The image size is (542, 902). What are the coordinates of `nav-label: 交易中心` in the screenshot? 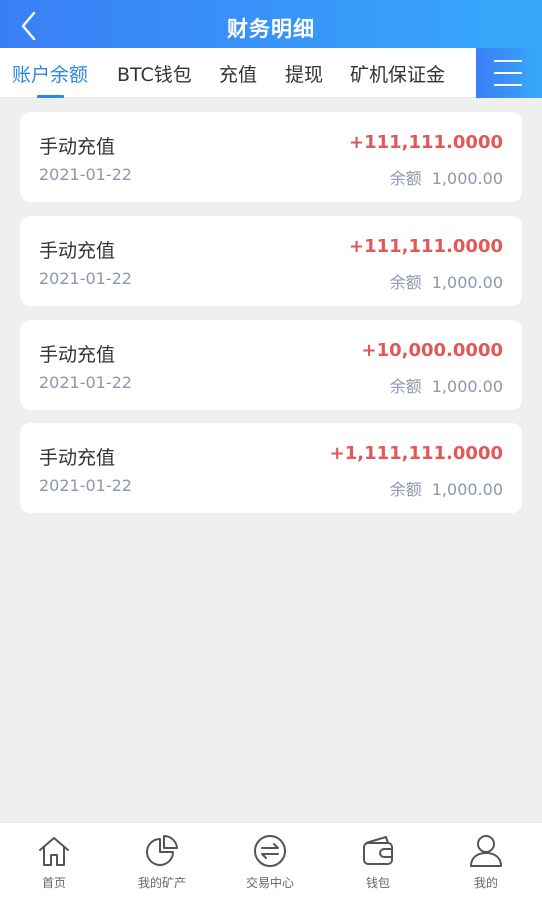 It's located at (269, 883).